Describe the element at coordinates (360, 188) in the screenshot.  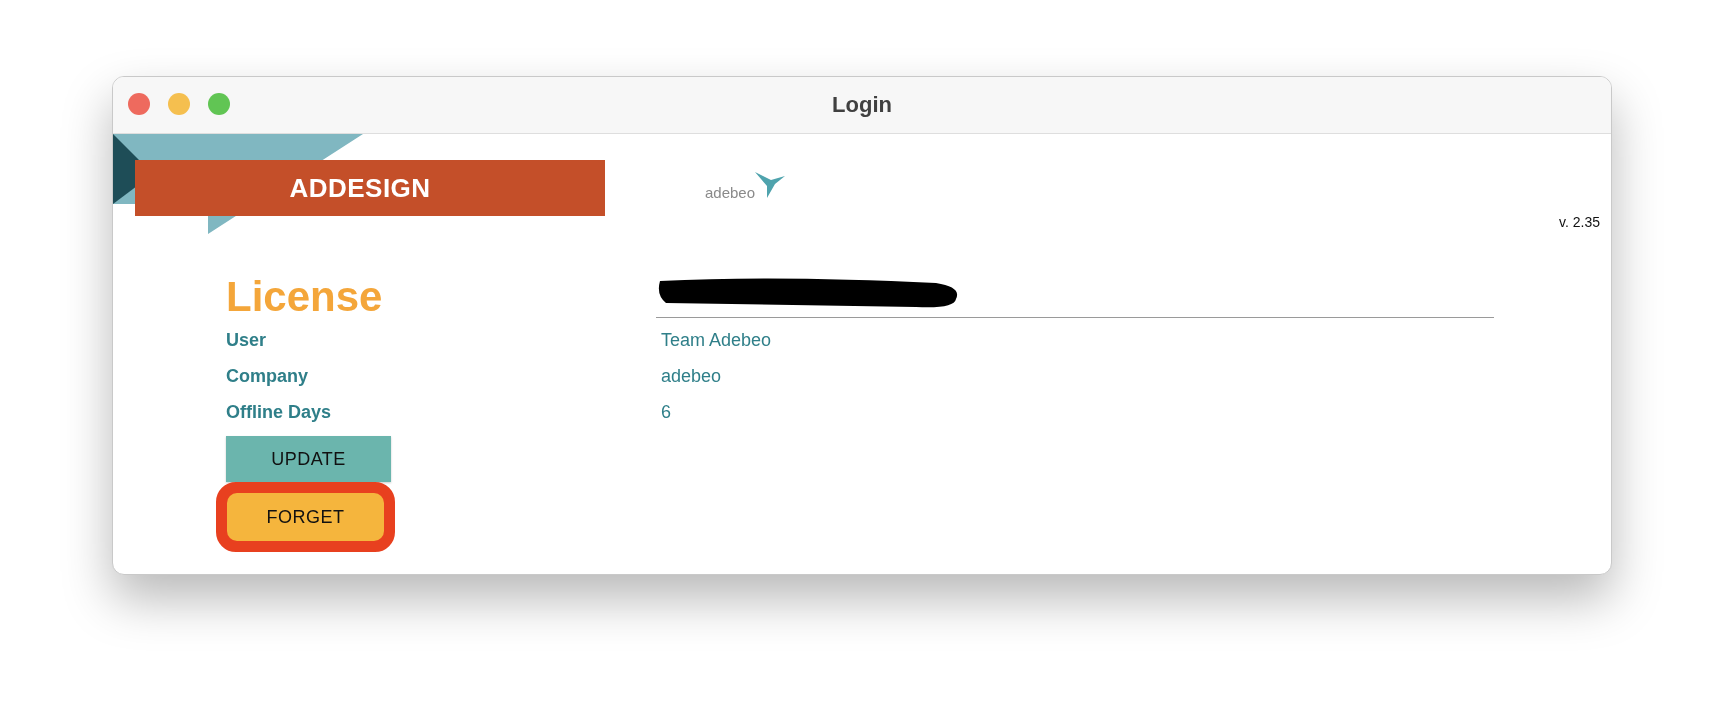
I see `brand-name: ADDESIGN` at that location.